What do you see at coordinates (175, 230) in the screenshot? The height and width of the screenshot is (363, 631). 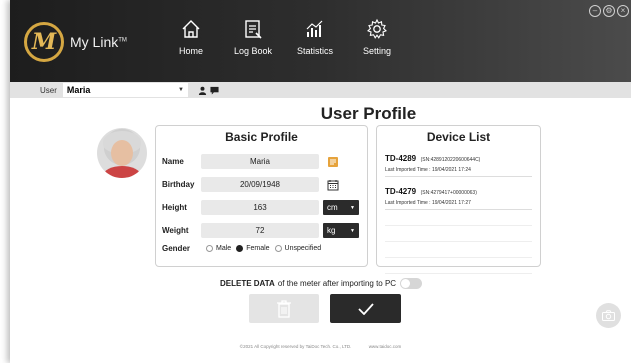 I see `weight-label: Weight` at bounding box center [175, 230].